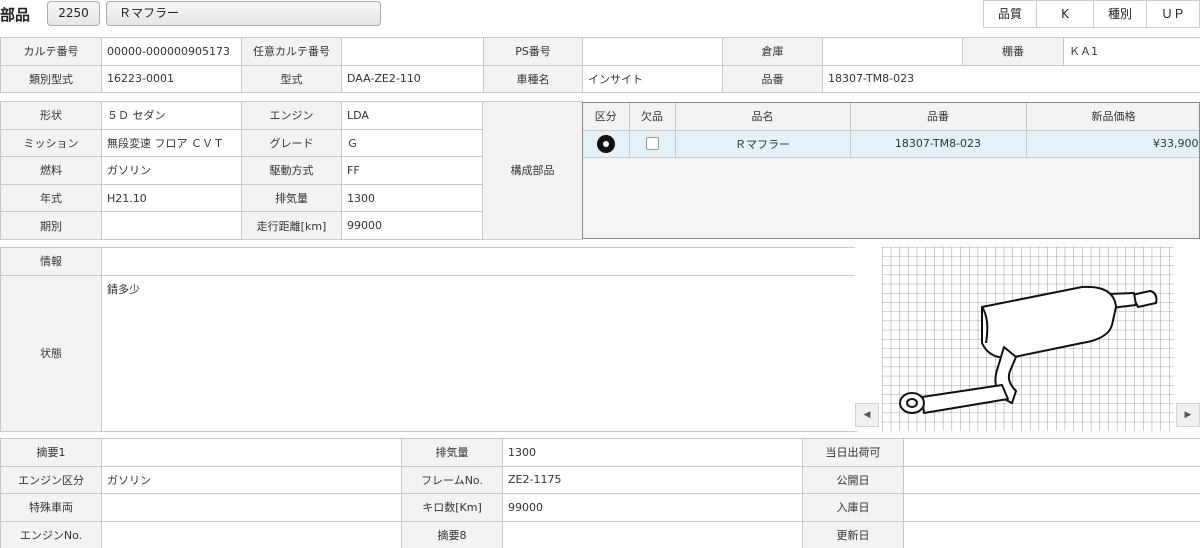 The width and height of the screenshot is (1200, 548). Describe the element at coordinates (51, 51) in the screenshot. I see `karte-number-label: カルテ番号` at that location.